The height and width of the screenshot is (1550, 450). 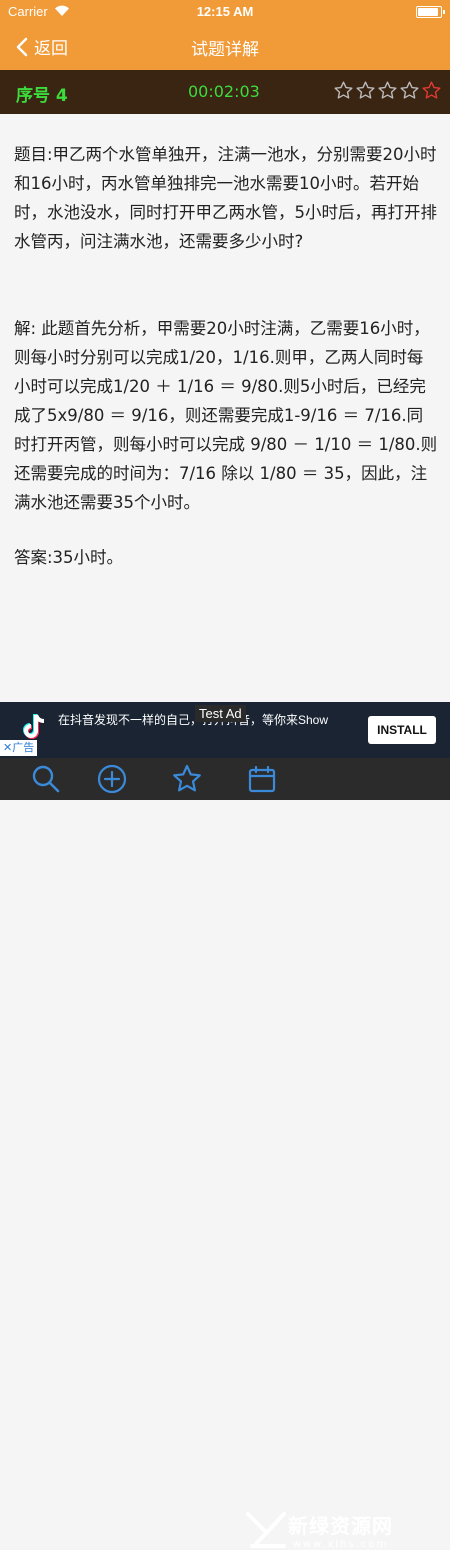 I want to click on add-icon, so click(x=112, y=779).